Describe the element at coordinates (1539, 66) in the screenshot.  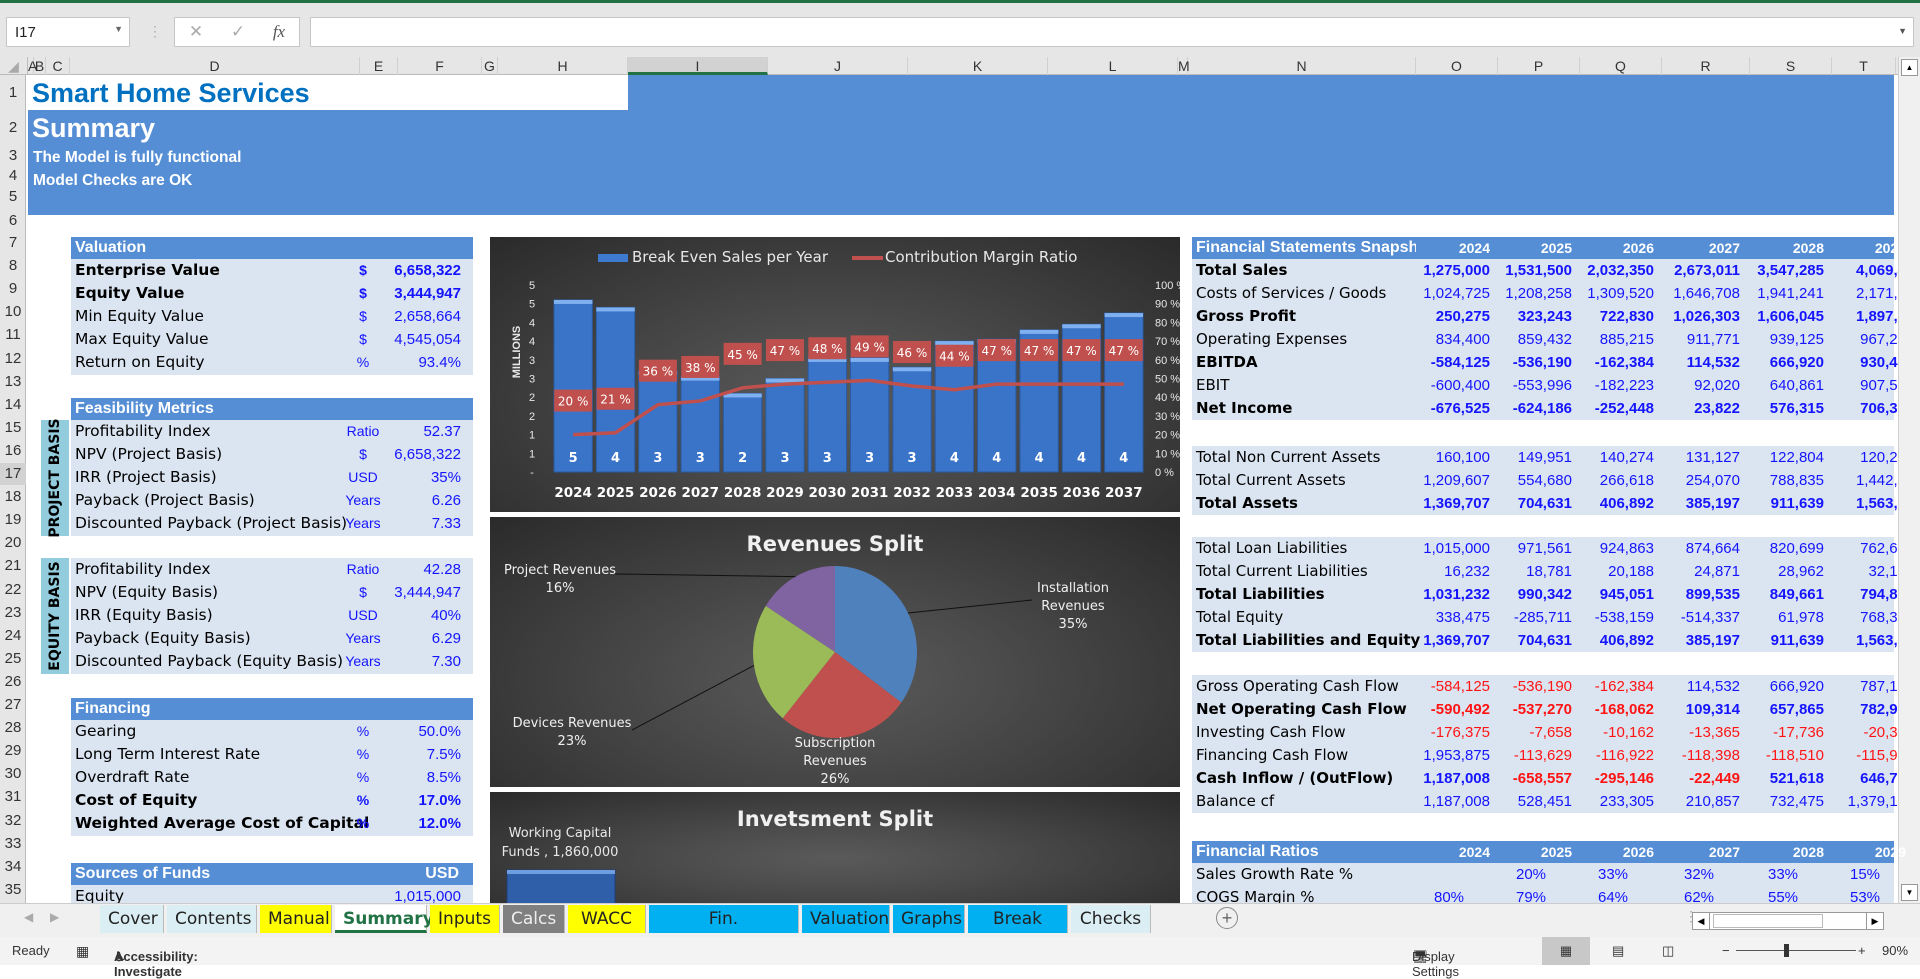
I see `column-header-p: P` at that location.